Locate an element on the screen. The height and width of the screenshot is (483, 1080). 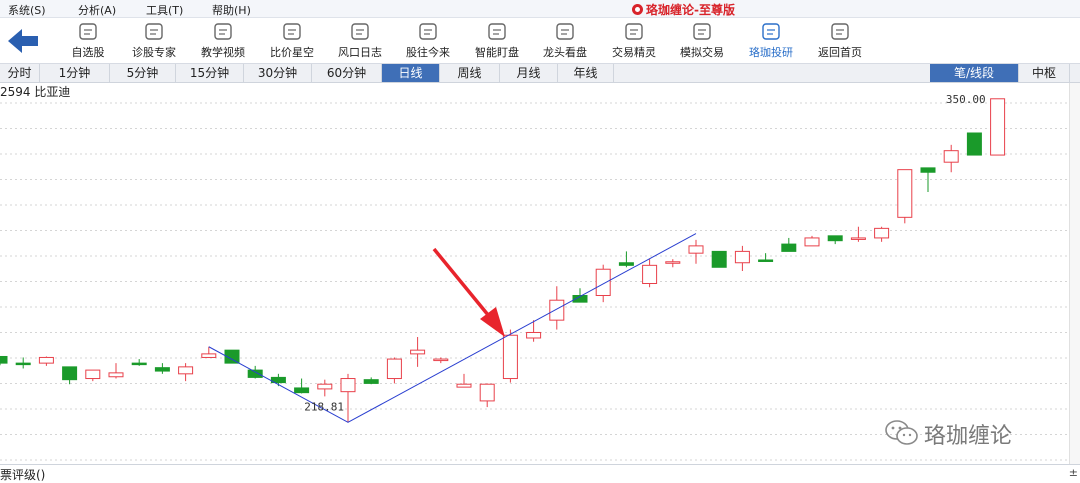
tab-period-7: 周线 is located at coordinates (470, 73).